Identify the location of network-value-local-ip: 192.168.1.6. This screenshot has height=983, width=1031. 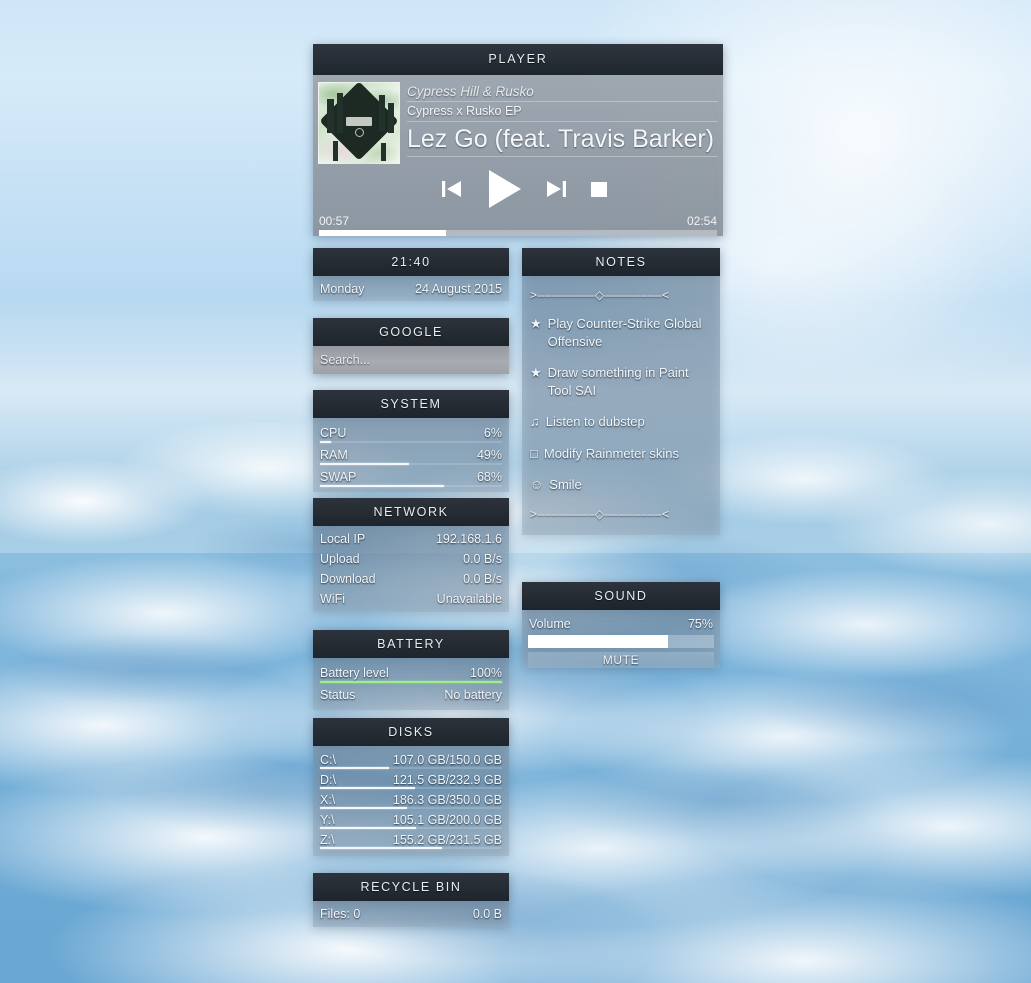
(468, 539).